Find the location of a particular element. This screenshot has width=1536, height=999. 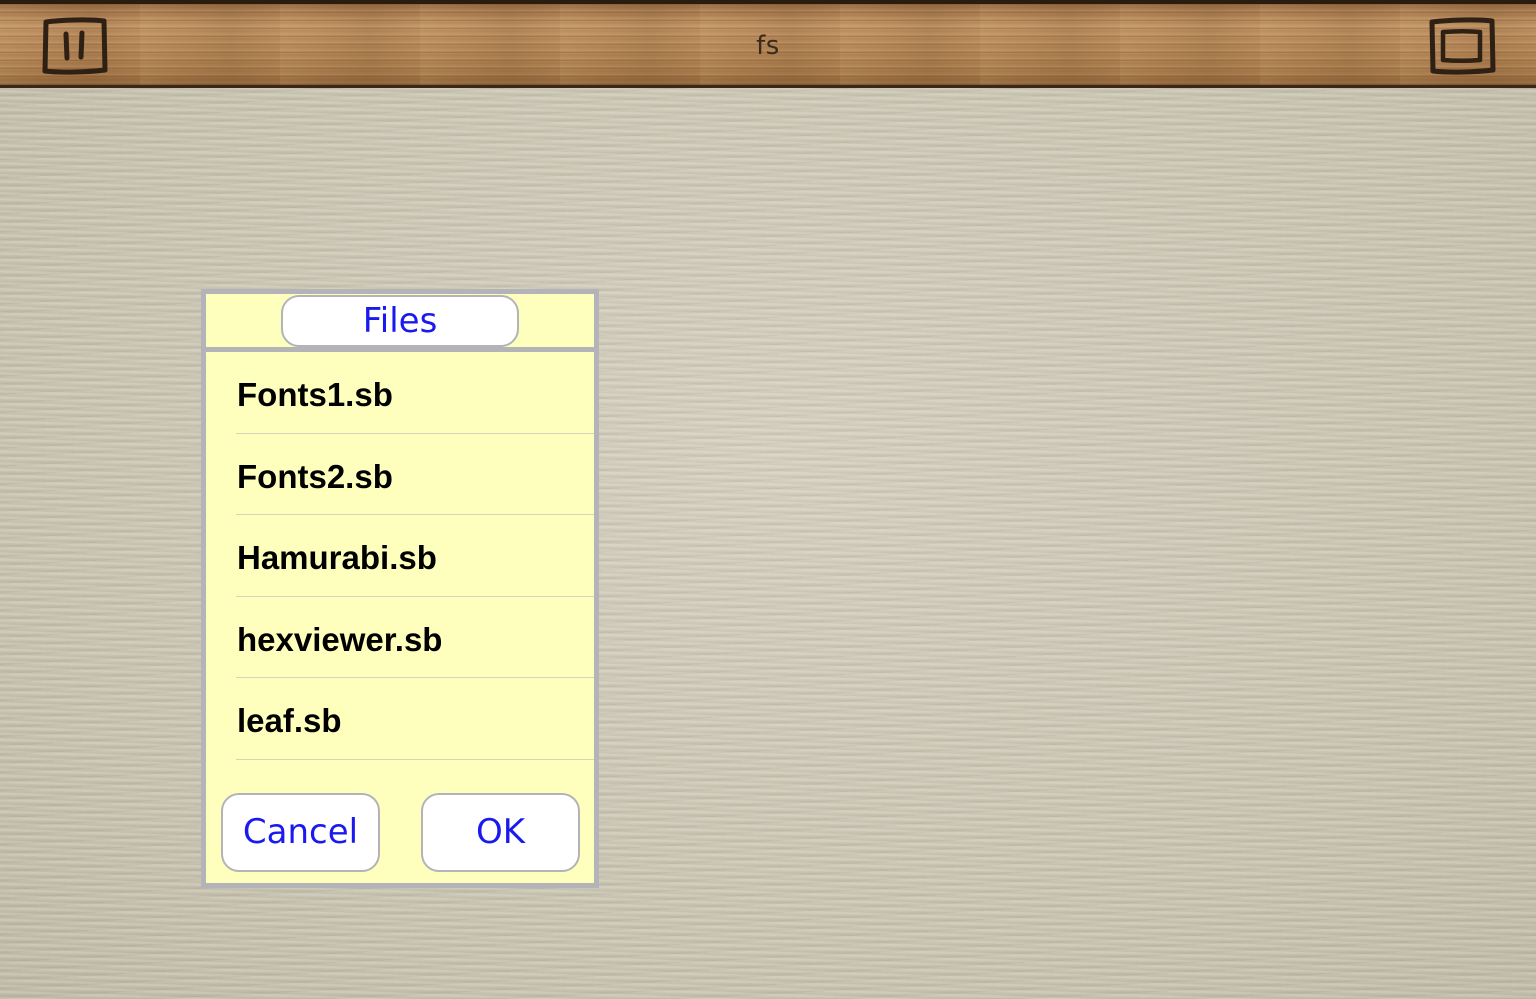

list-item: leaf.sb is located at coordinates (400, 719).